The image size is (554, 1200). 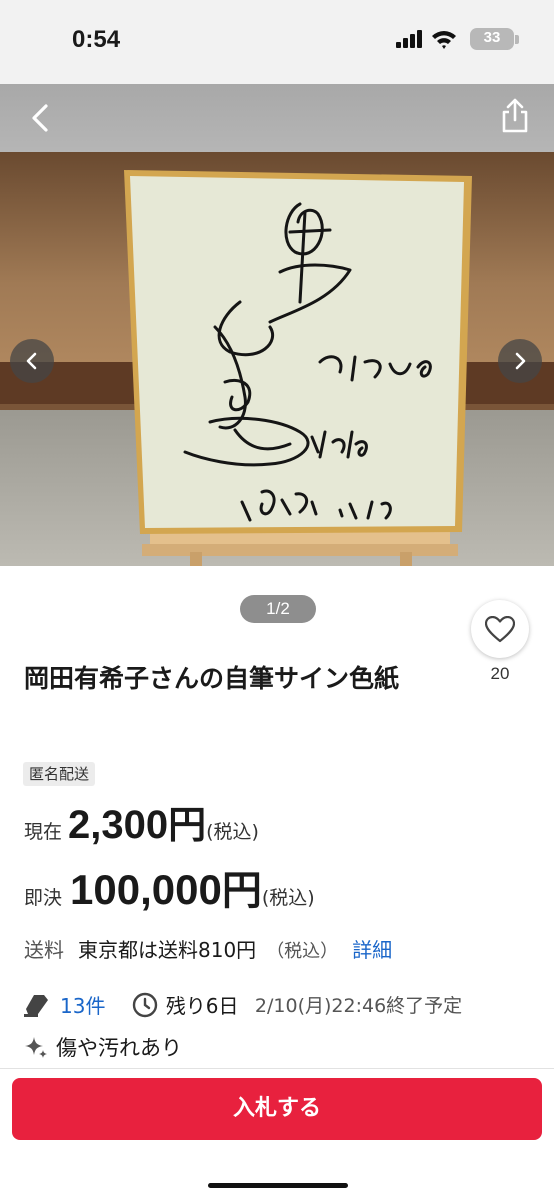 I want to click on chevron-left-icon, so click(x=31, y=361).